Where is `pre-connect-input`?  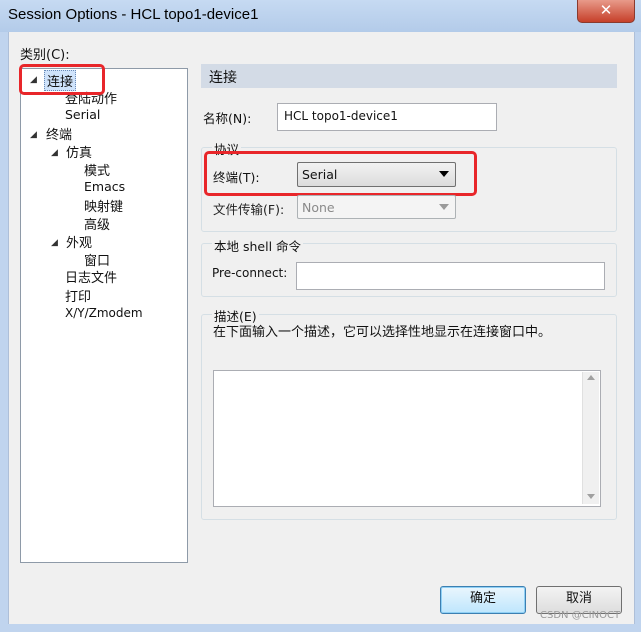
pre-connect-input is located at coordinates (450, 276).